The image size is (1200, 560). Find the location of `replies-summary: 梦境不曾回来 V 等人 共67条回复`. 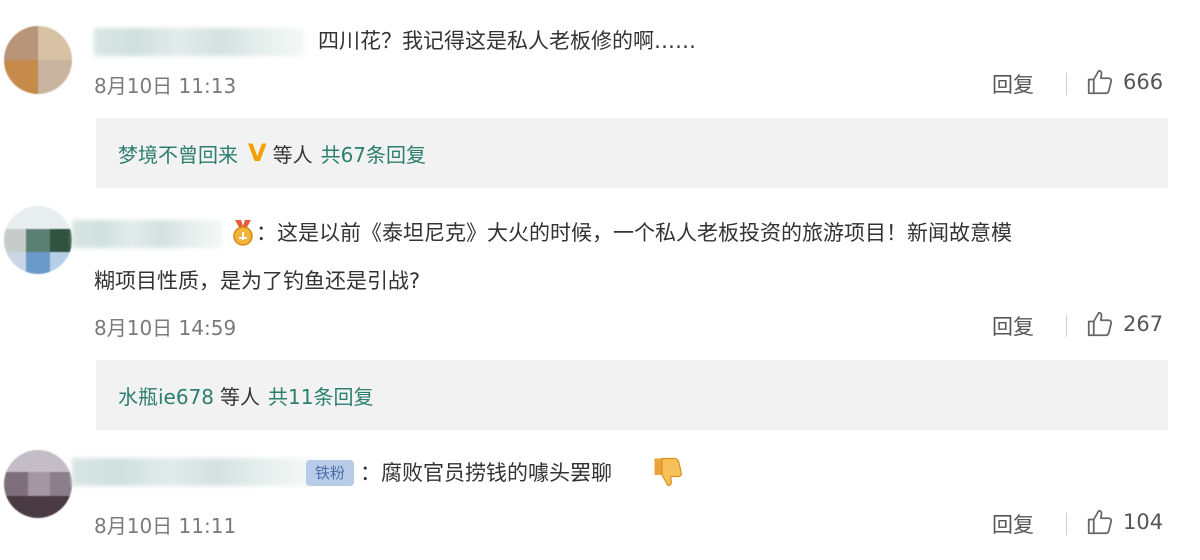

replies-summary: 梦境不曾回来 V 等人 共67条回复 is located at coordinates (632, 153).